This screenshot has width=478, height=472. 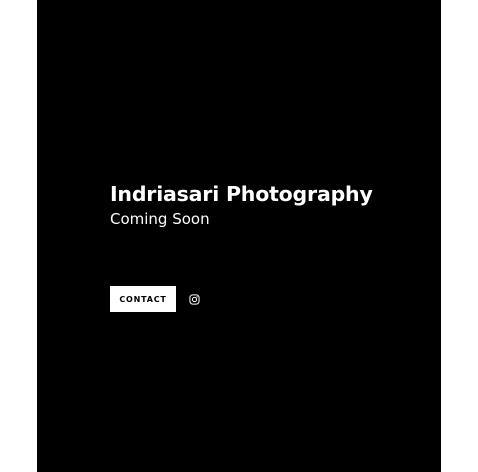 I want to click on instagram-link, so click(x=194, y=299).